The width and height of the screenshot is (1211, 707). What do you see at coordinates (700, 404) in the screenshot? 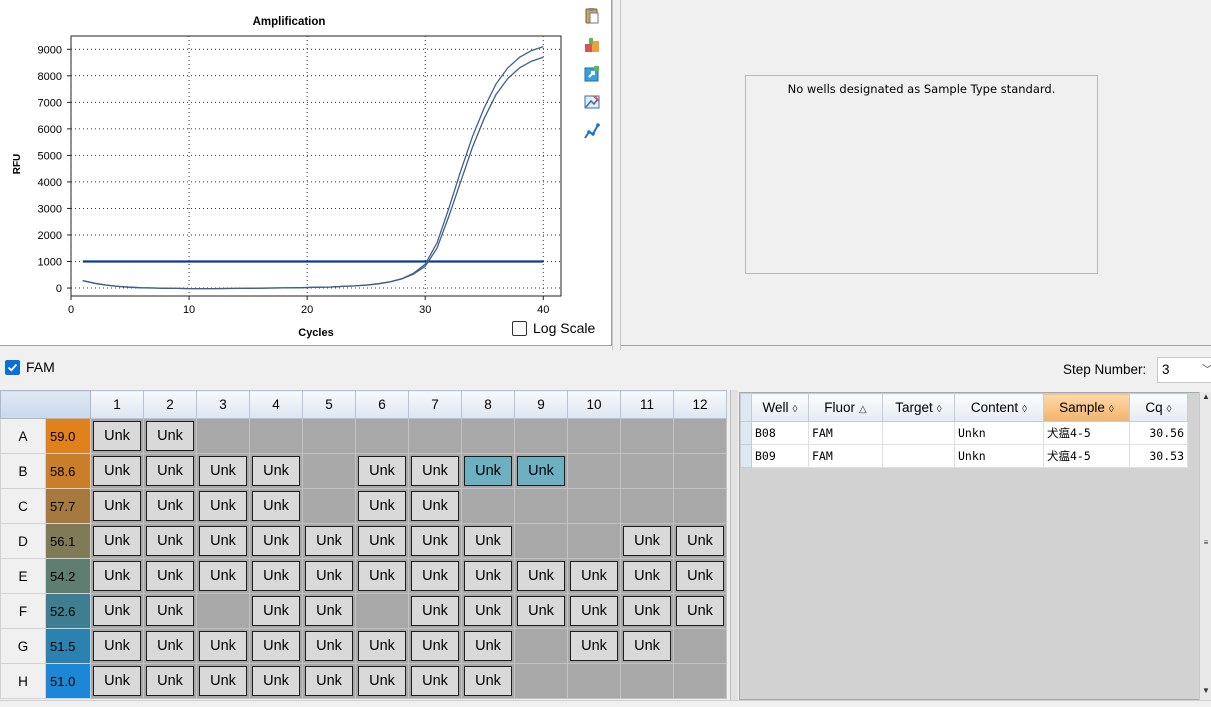
I see `plate-column-header: 12` at bounding box center [700, 404].